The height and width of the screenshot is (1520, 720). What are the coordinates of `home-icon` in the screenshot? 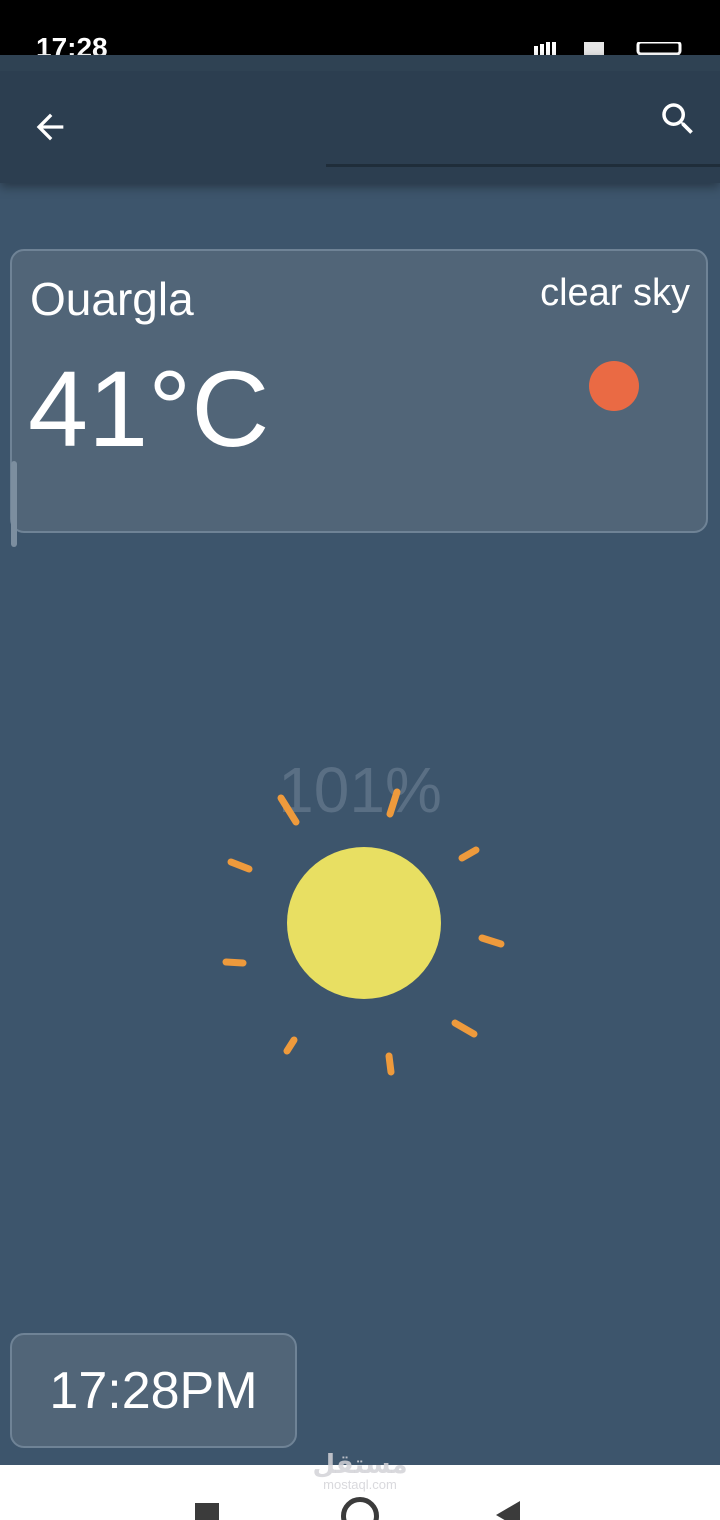 It's located at (360, 1508).